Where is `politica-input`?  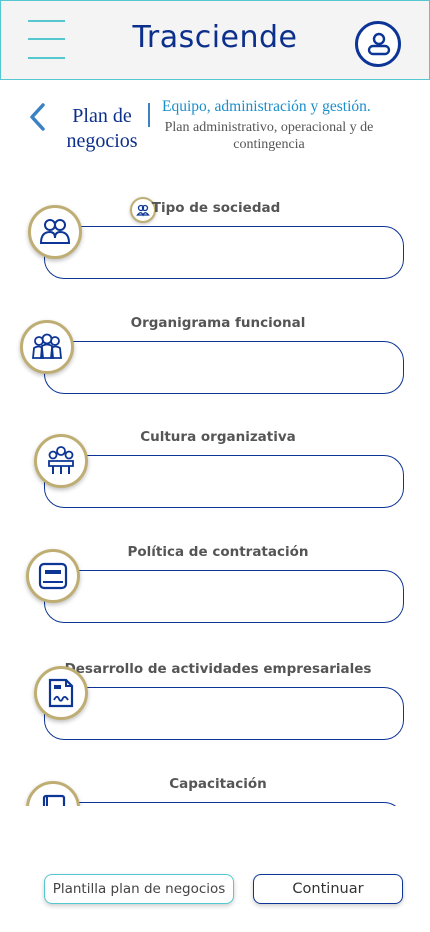
politica-input is located at coordinates (224, 596).